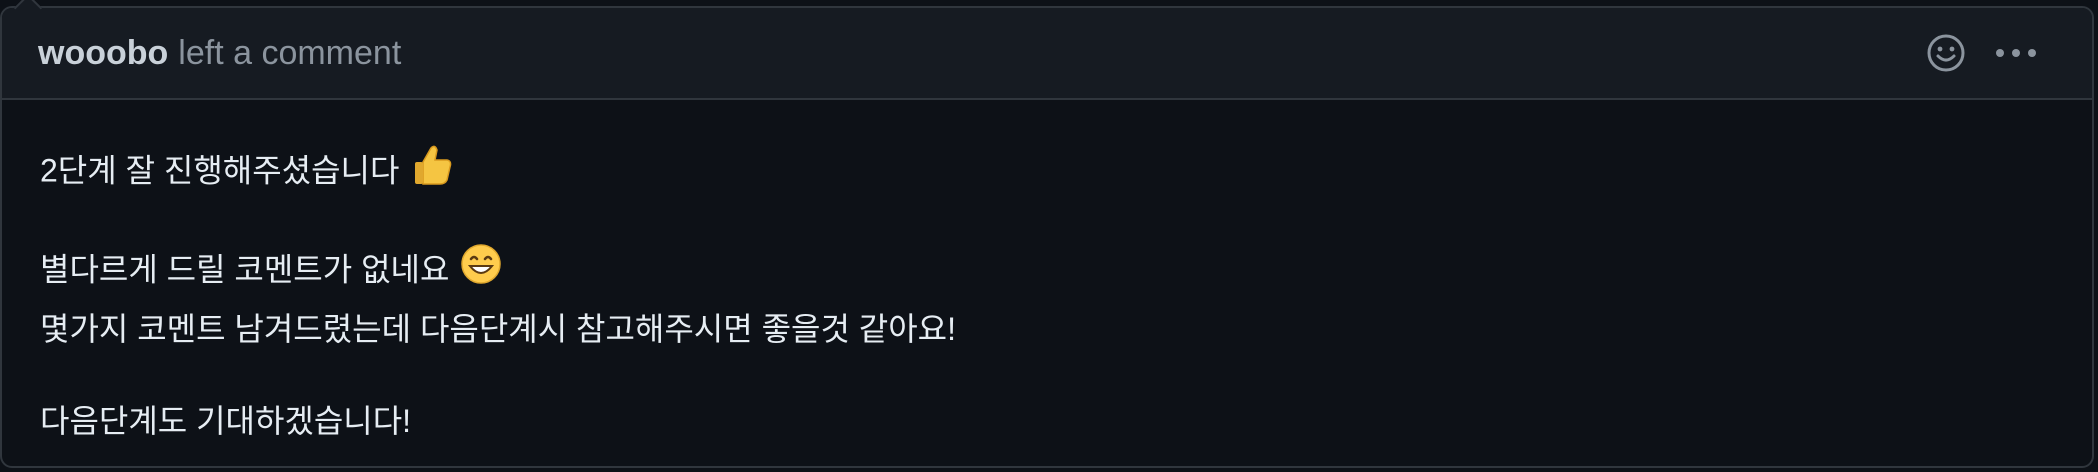 The image size is (2098, 472). I want to click on comment-line: 별다르게 드릴 코멘트가 없네요, so click(1047, 272).